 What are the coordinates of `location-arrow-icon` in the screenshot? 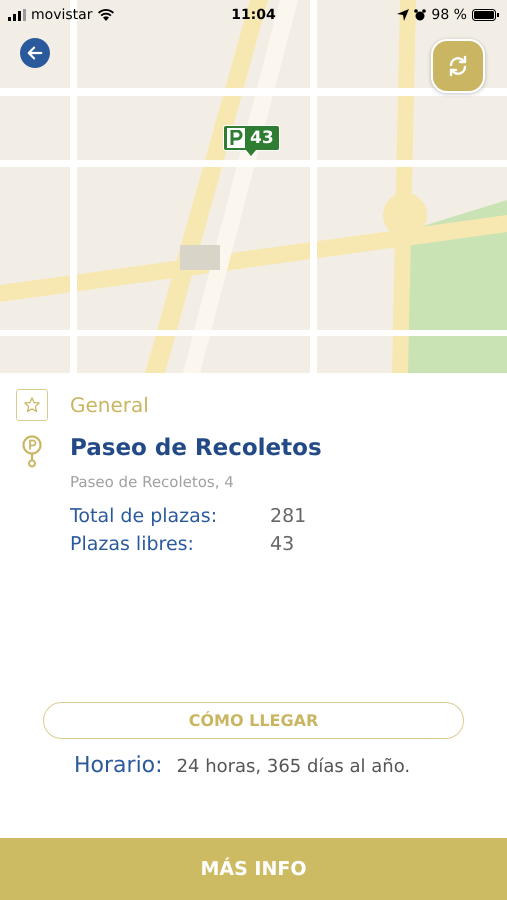 It's located at (403, 15).